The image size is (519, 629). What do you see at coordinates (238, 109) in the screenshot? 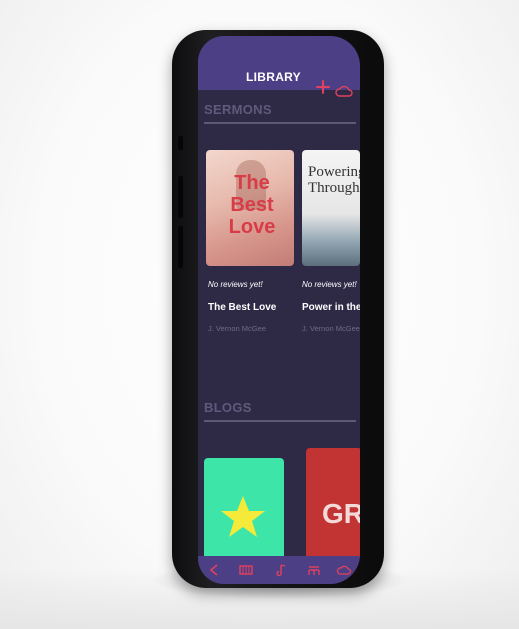
I see `section-title-sermons: SERMONS` at bounding box center [238, 109].